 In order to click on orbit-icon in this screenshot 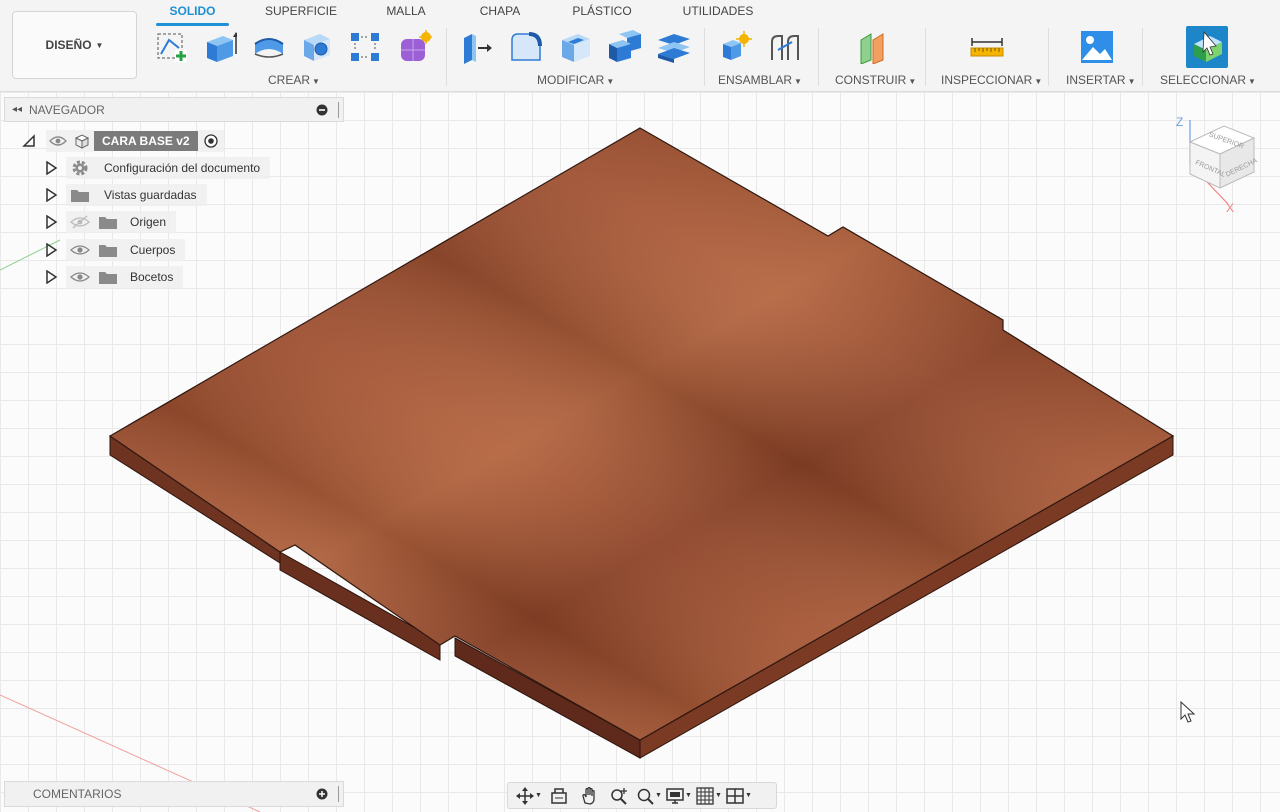, I will do `click(525, 795)`.